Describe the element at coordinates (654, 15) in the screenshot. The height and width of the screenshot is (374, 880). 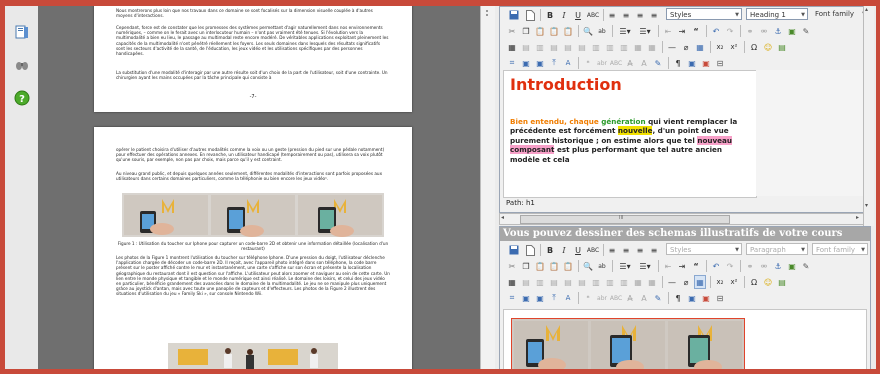
I see `align-justify-icon: ≡` at that location.